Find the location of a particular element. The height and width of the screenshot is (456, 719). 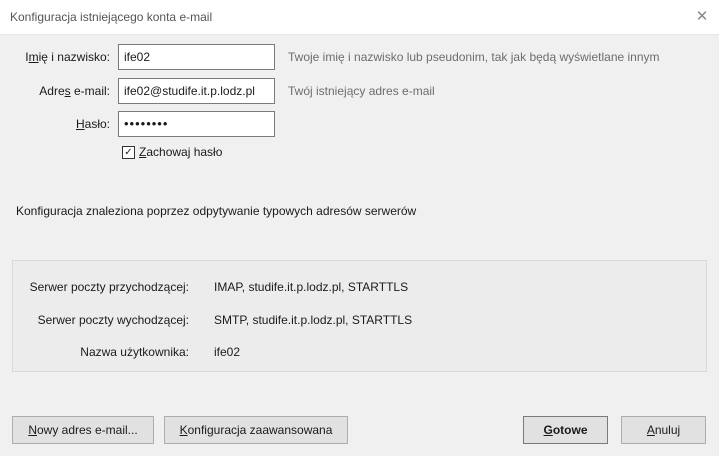

username-label: Nazwa użytkownika: is located at coordinates (134, 352).